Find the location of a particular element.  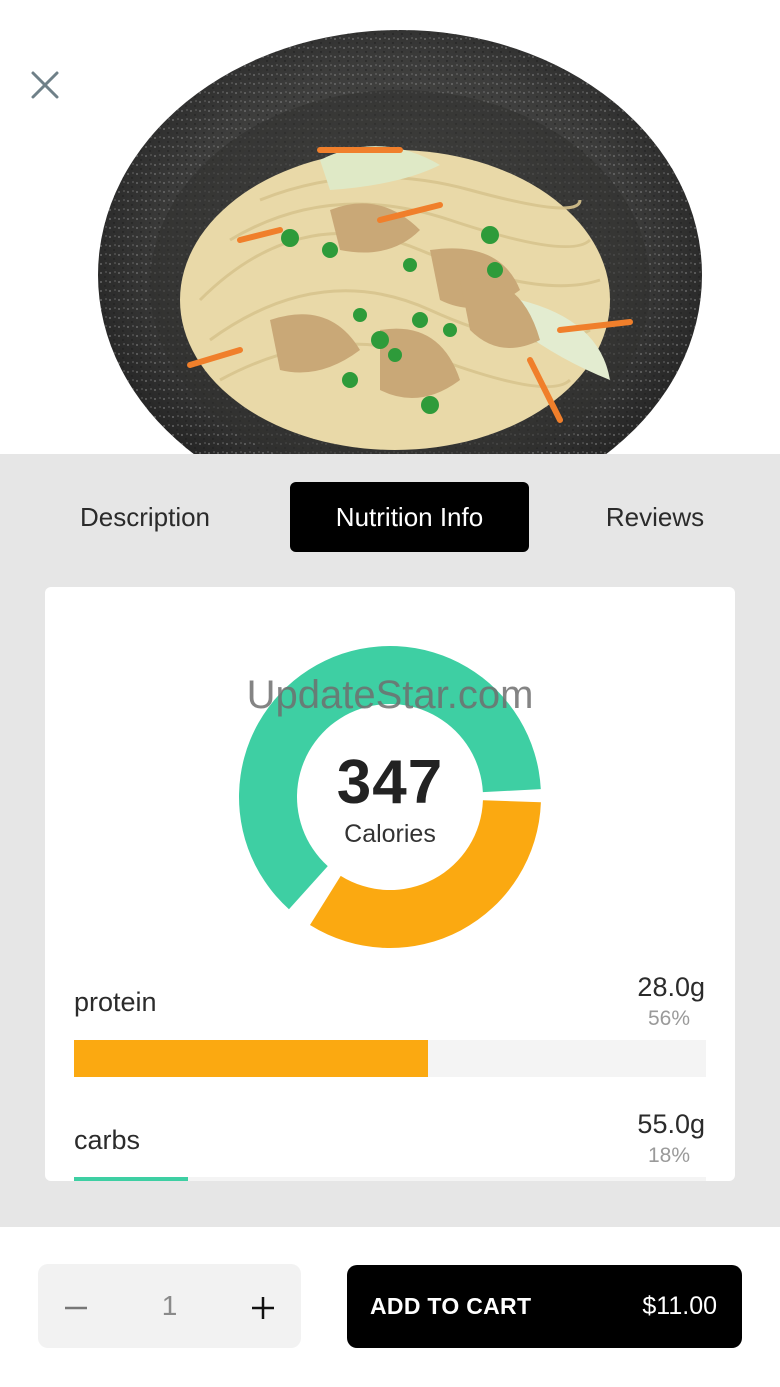

cart-price: $11.00 is located at coordinates (679, 1306).